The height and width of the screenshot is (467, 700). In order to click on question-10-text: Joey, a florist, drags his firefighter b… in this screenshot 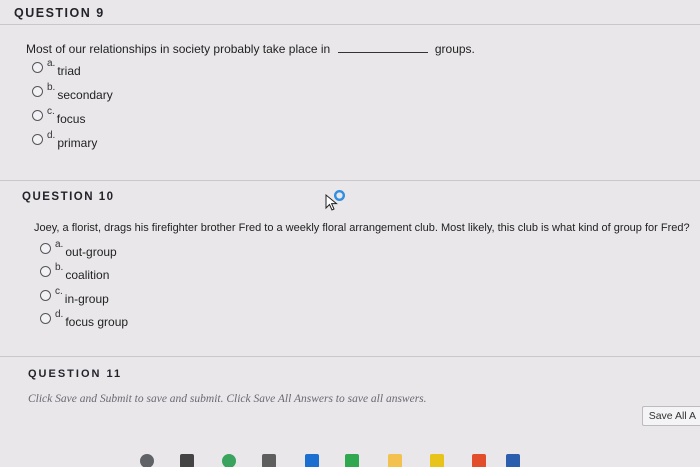, I will do `click(362, 228)`.